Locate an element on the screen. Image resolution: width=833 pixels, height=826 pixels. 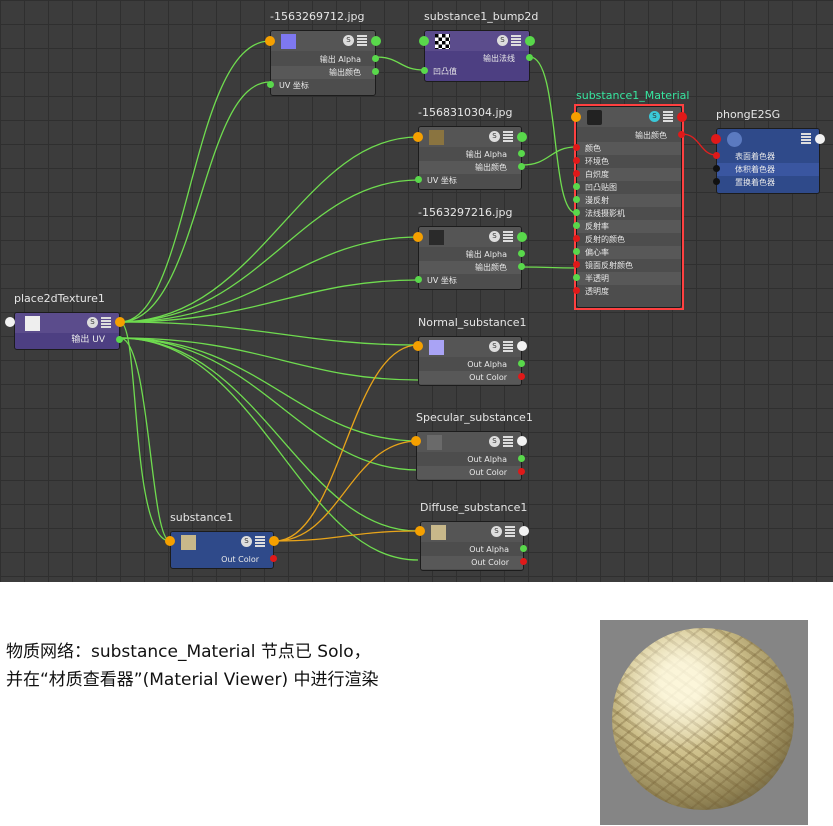
translucence-port is located at coordinates (576, 277).